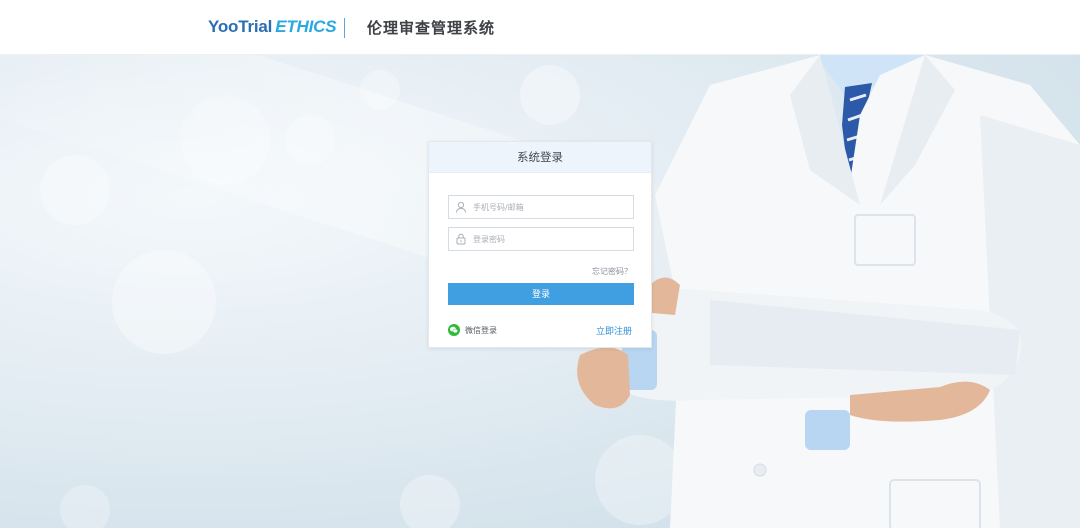  What do you see at coordinates (540, 27) in the screenshot?
I see `top-header: YooTrial ETHICS 伦理审查管理系统` at bounding box center [540, 27].